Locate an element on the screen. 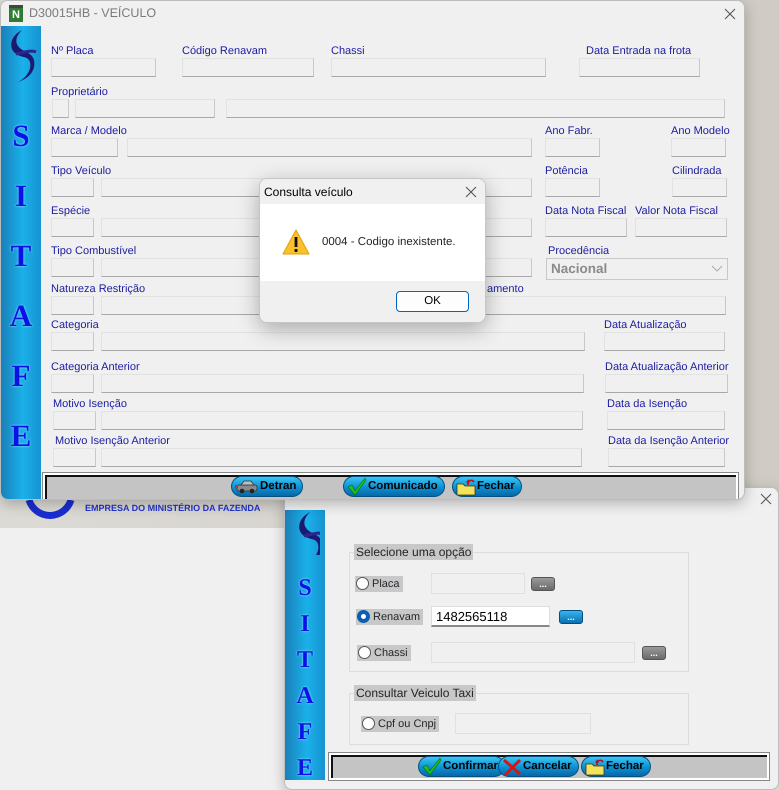 This screenshot has height=790, width=779. field-label: Ano Fabr. is located at coordinates (569, 131).